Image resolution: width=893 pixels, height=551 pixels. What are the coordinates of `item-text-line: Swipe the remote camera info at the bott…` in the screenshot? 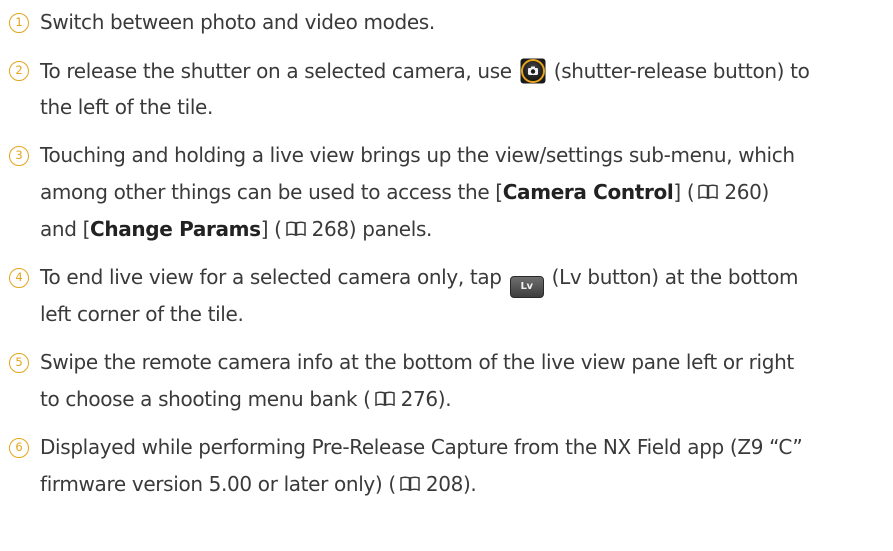 It's located at (417, 362).